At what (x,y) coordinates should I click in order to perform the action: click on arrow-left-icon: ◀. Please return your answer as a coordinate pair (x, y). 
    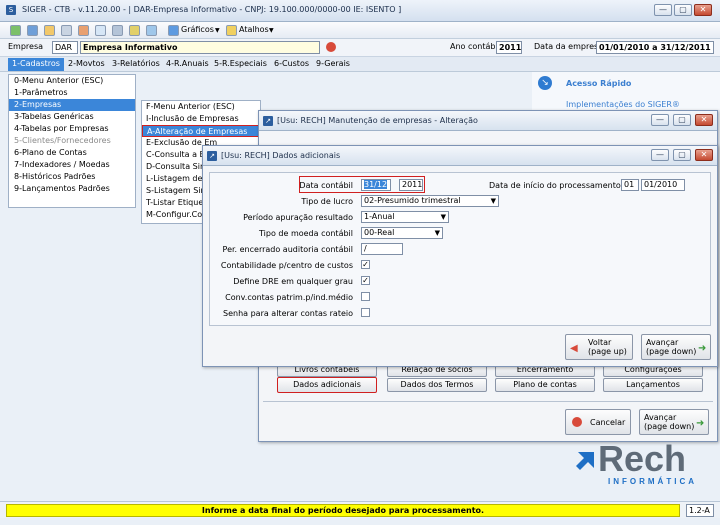
    Looking at the image, I should click on (574, 348).